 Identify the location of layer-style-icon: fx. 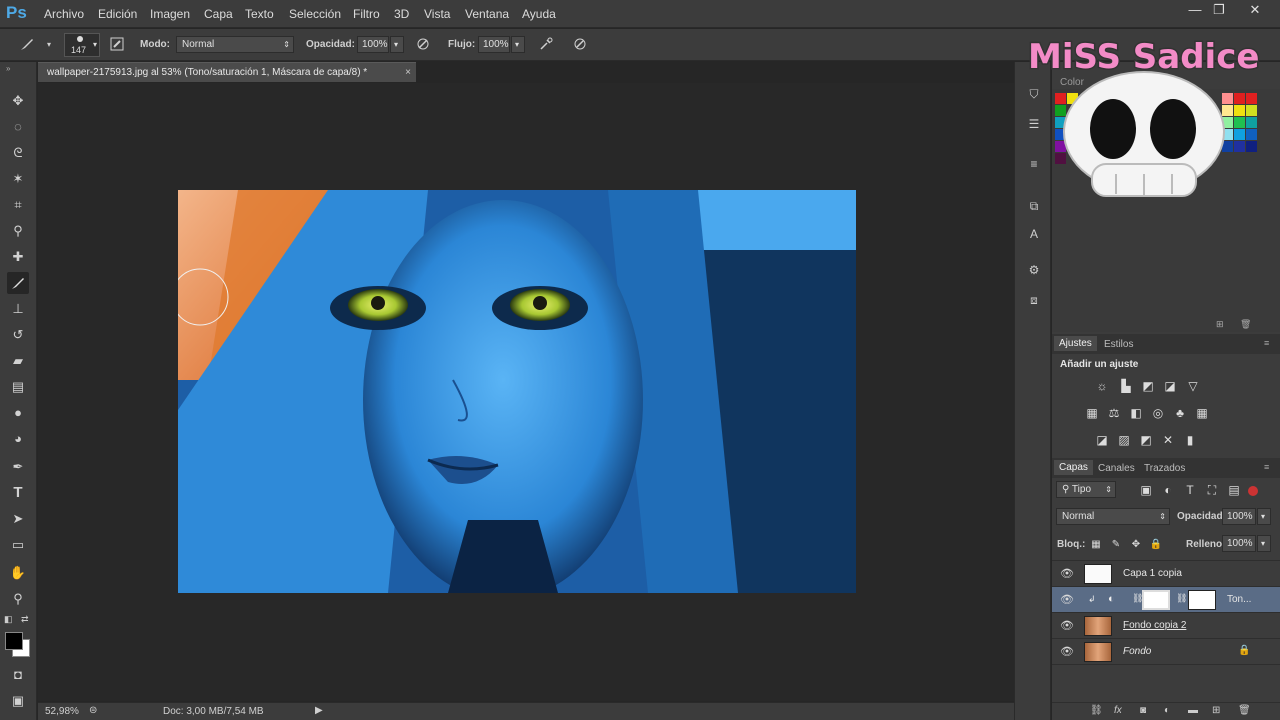
(1118, 710).